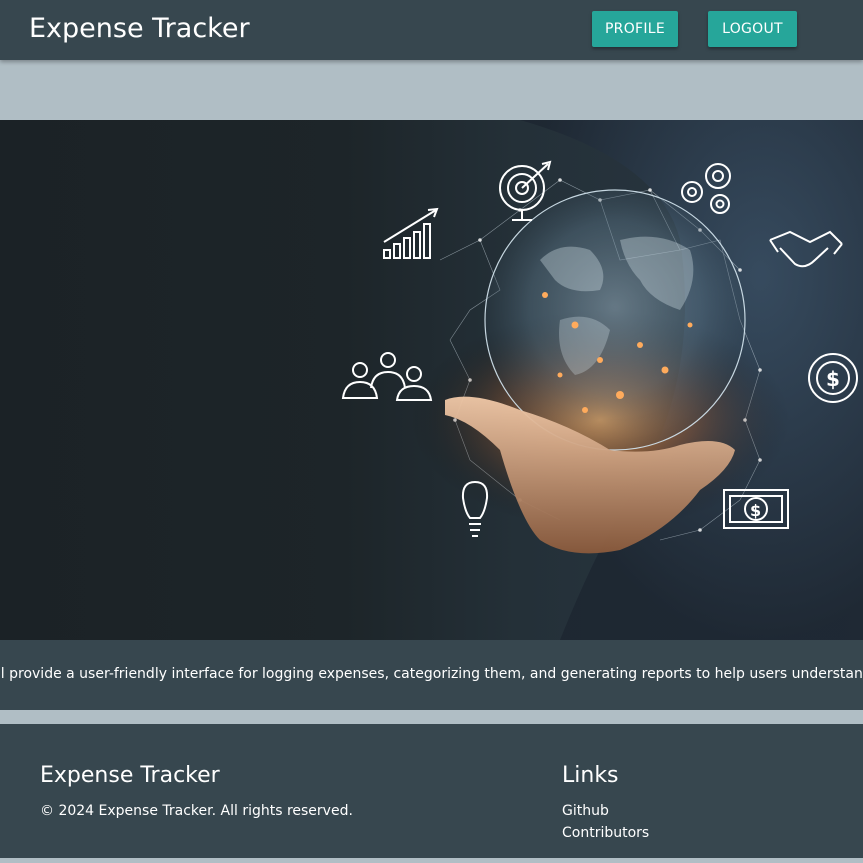 This screenshot has height=863, width=863. What do you see at coordinates (590, 775) in the screenshot?
I see `footer-links-title: Links` at bounding box center [590, 775].